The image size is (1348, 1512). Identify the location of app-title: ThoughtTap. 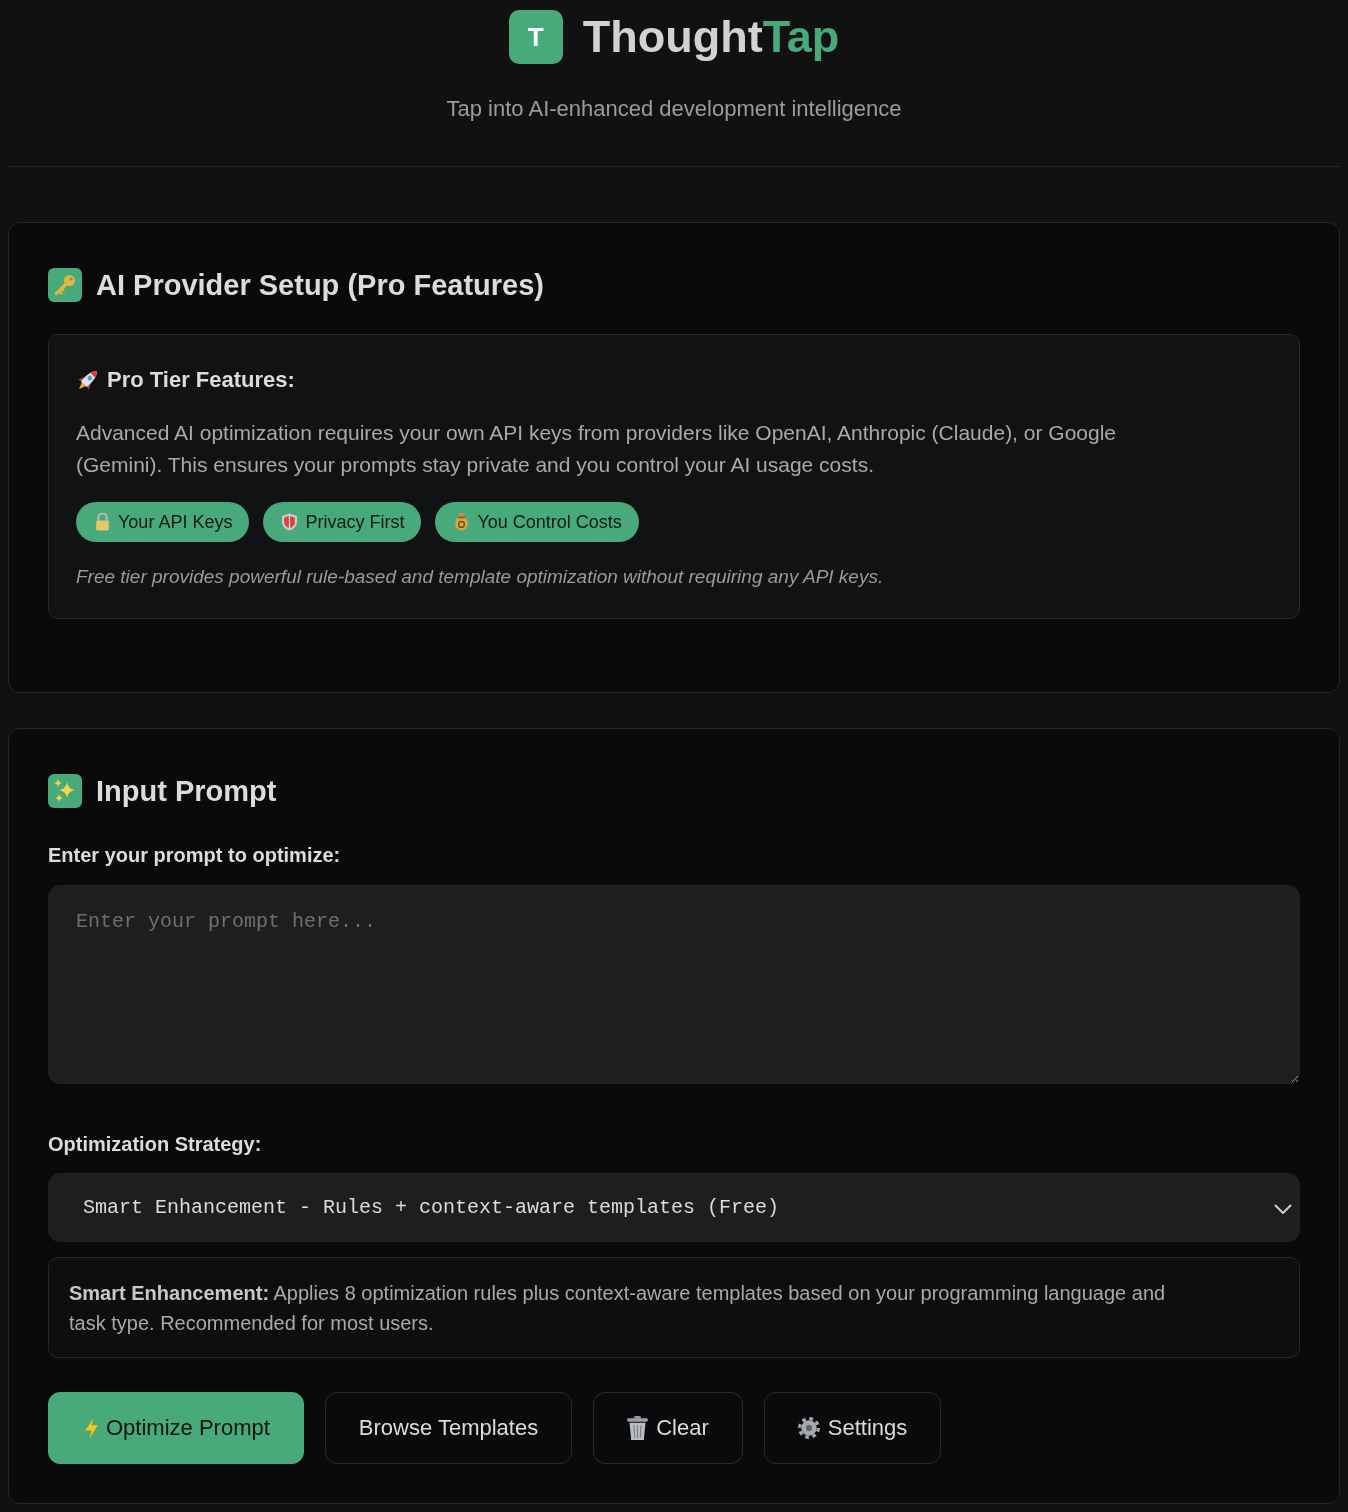
(711, 37).